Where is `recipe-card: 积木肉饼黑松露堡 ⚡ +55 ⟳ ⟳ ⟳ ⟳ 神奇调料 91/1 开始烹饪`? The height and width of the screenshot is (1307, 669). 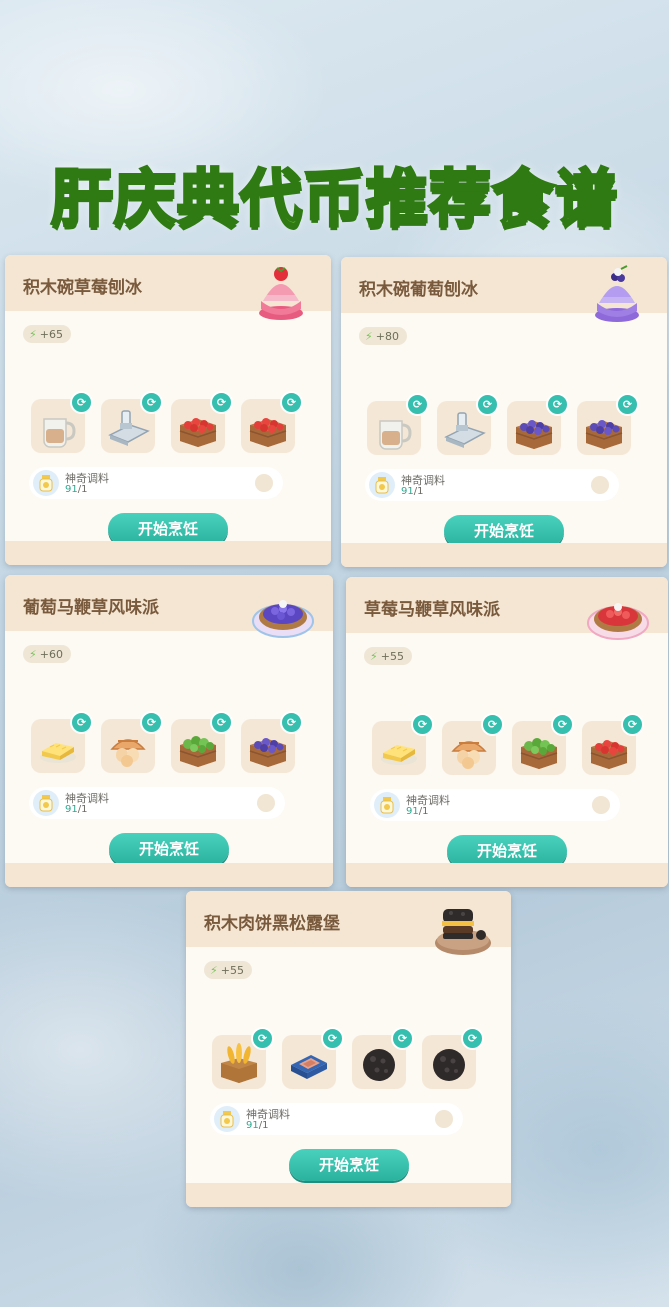
recipe-card: 积木肉饼黑松露堡 ⚡ +55 ⟳ ⟳ ⟳ ⟳ 神奇调料 91/1 开始烹饪 is located at coordinates (348, 1049).